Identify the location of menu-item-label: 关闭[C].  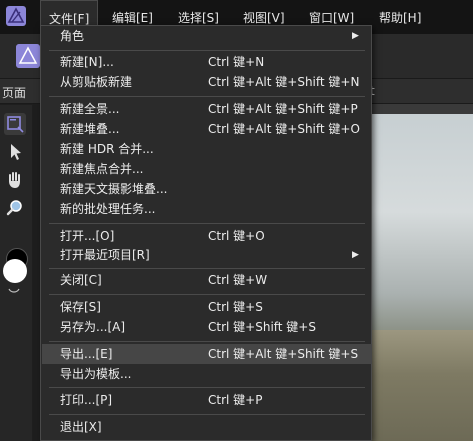
(81, 280).